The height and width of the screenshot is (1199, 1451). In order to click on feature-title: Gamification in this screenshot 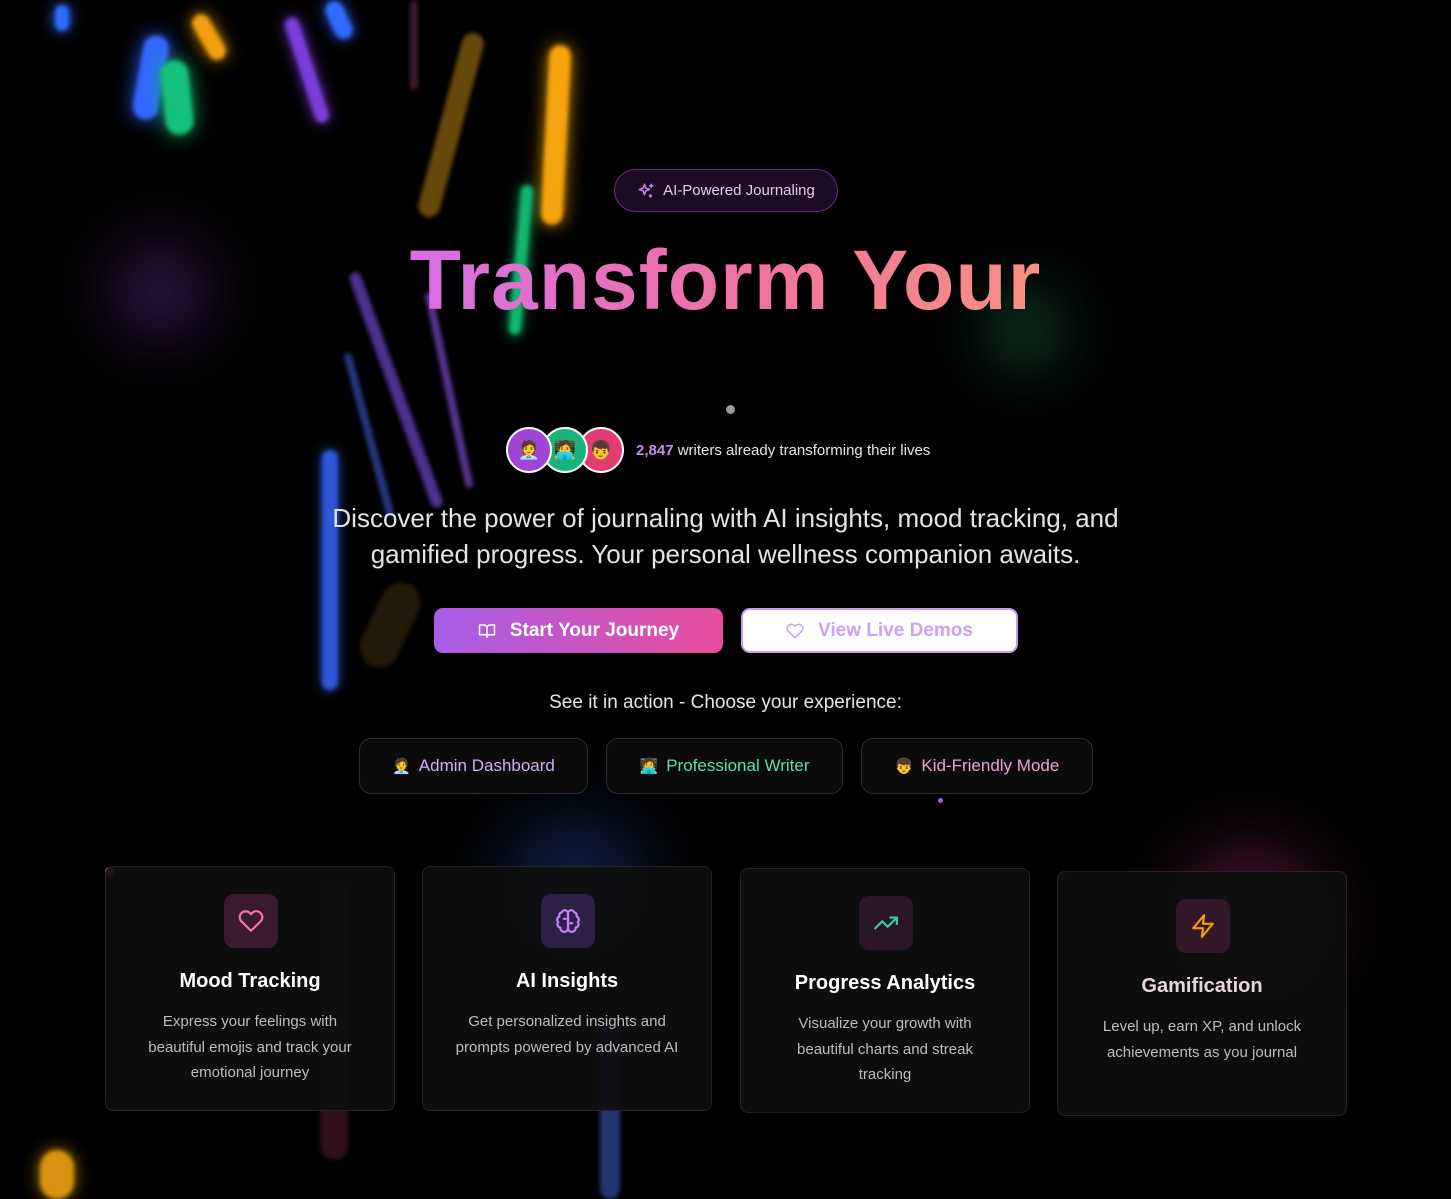, I will do `click(1202, 986)`.